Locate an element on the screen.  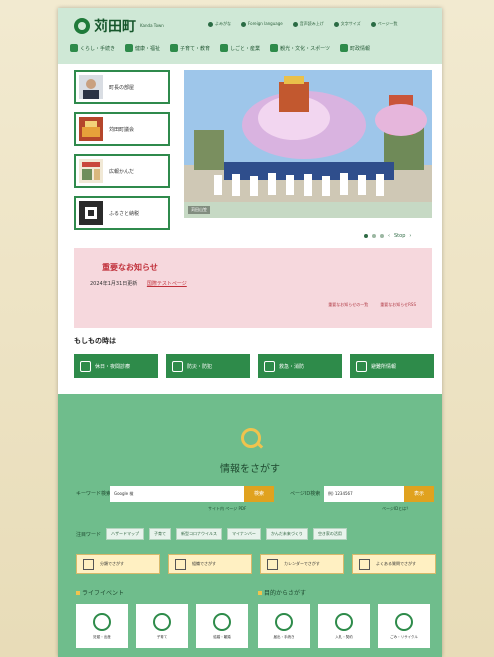
text-size-icon is located at coordinates (336, 24).